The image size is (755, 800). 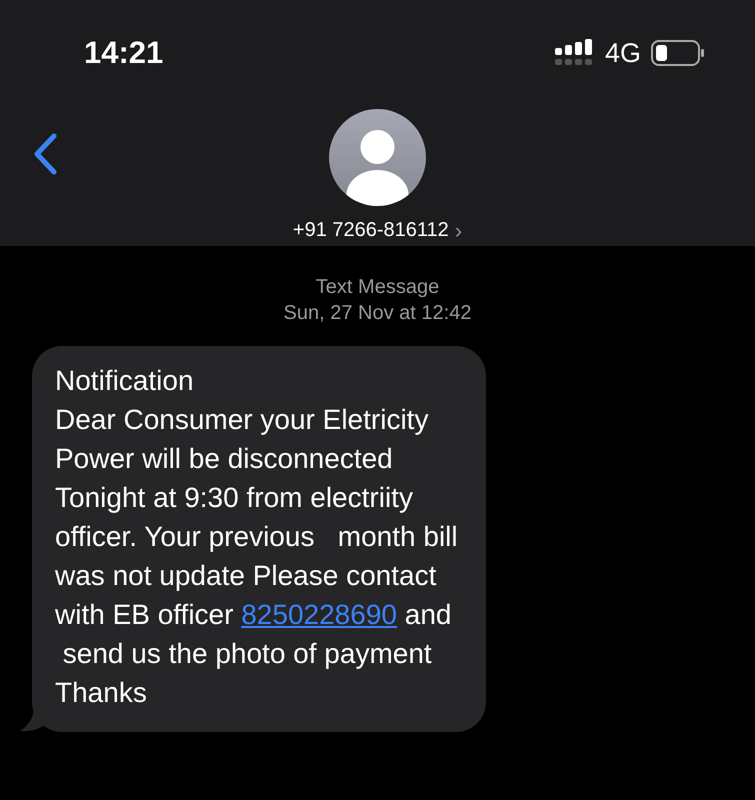 I want to click on battery-icon, so click(x=678, y=53).